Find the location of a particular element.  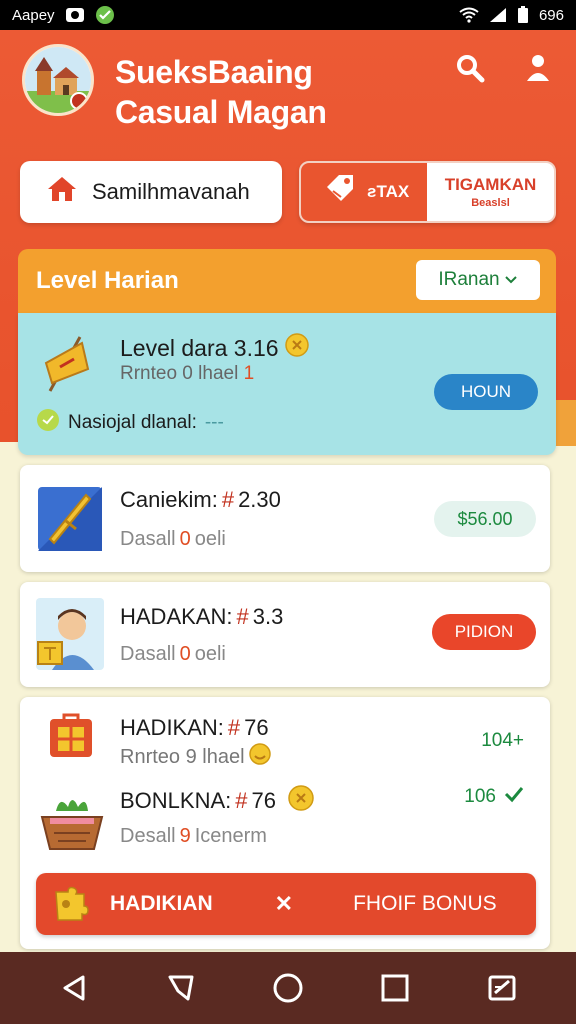

combined-row2-right-text: 106 is located at coordinates (480, 796).